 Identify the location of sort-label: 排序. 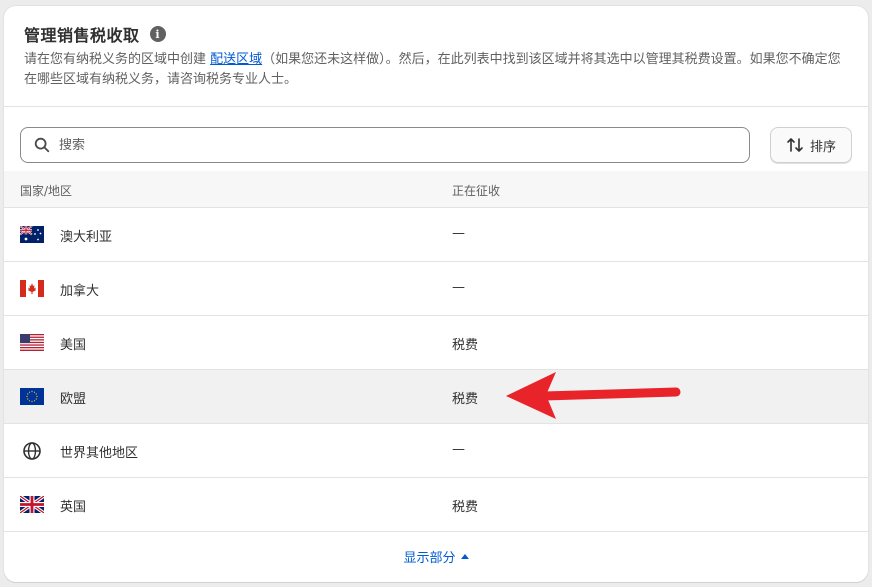
(822, 147).